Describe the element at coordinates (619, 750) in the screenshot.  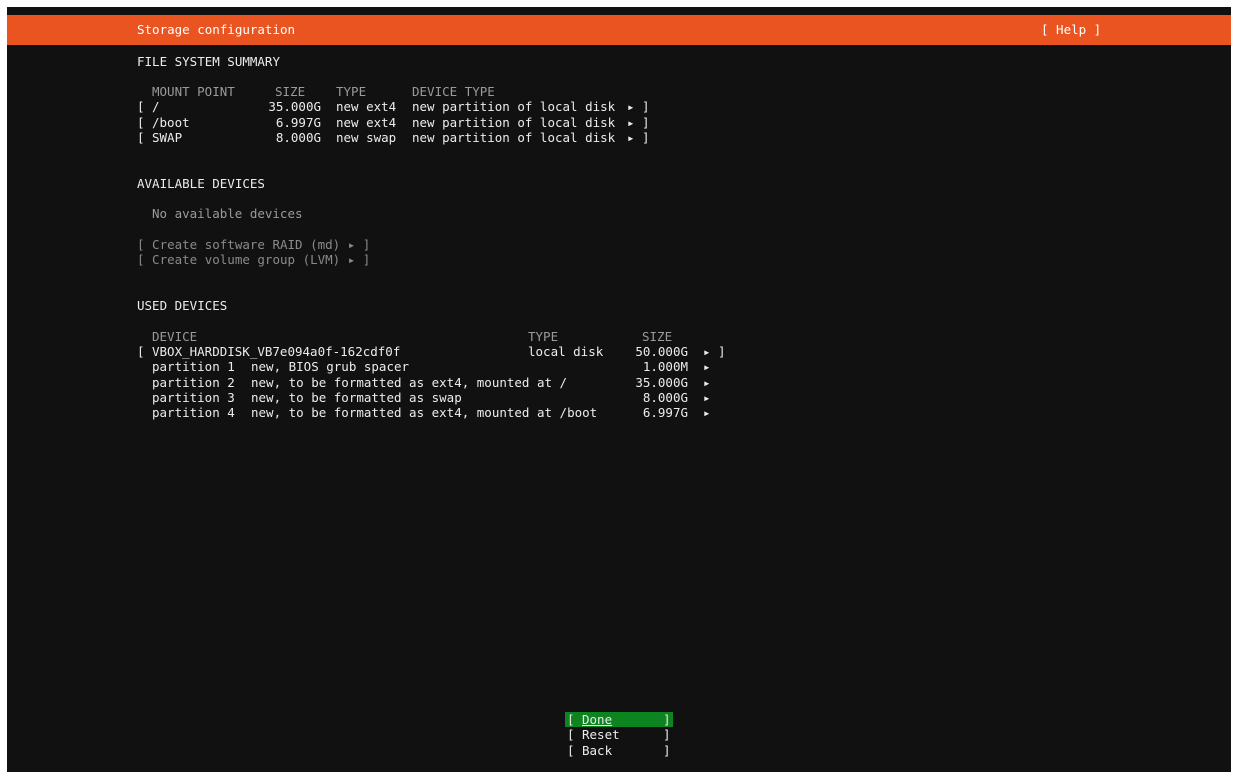
I see `back-button: [ Back ]` at that location.